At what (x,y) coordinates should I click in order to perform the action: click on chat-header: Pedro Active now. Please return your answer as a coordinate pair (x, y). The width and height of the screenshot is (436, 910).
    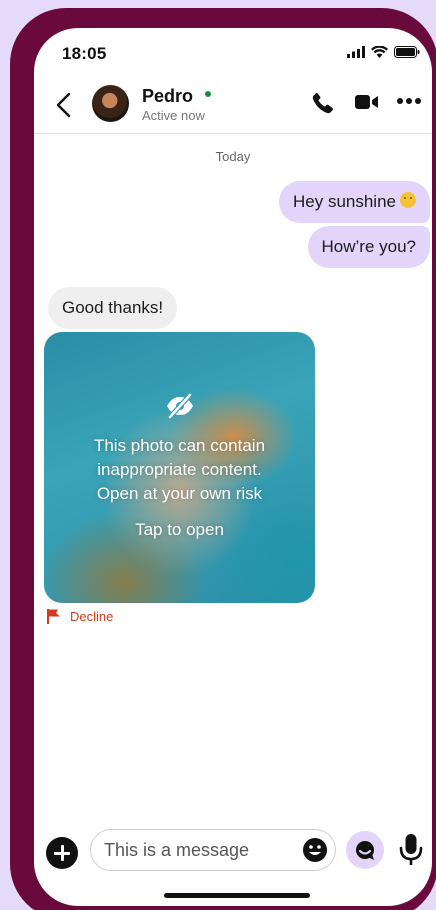
    Looking at the image, I should click on (233, 107).